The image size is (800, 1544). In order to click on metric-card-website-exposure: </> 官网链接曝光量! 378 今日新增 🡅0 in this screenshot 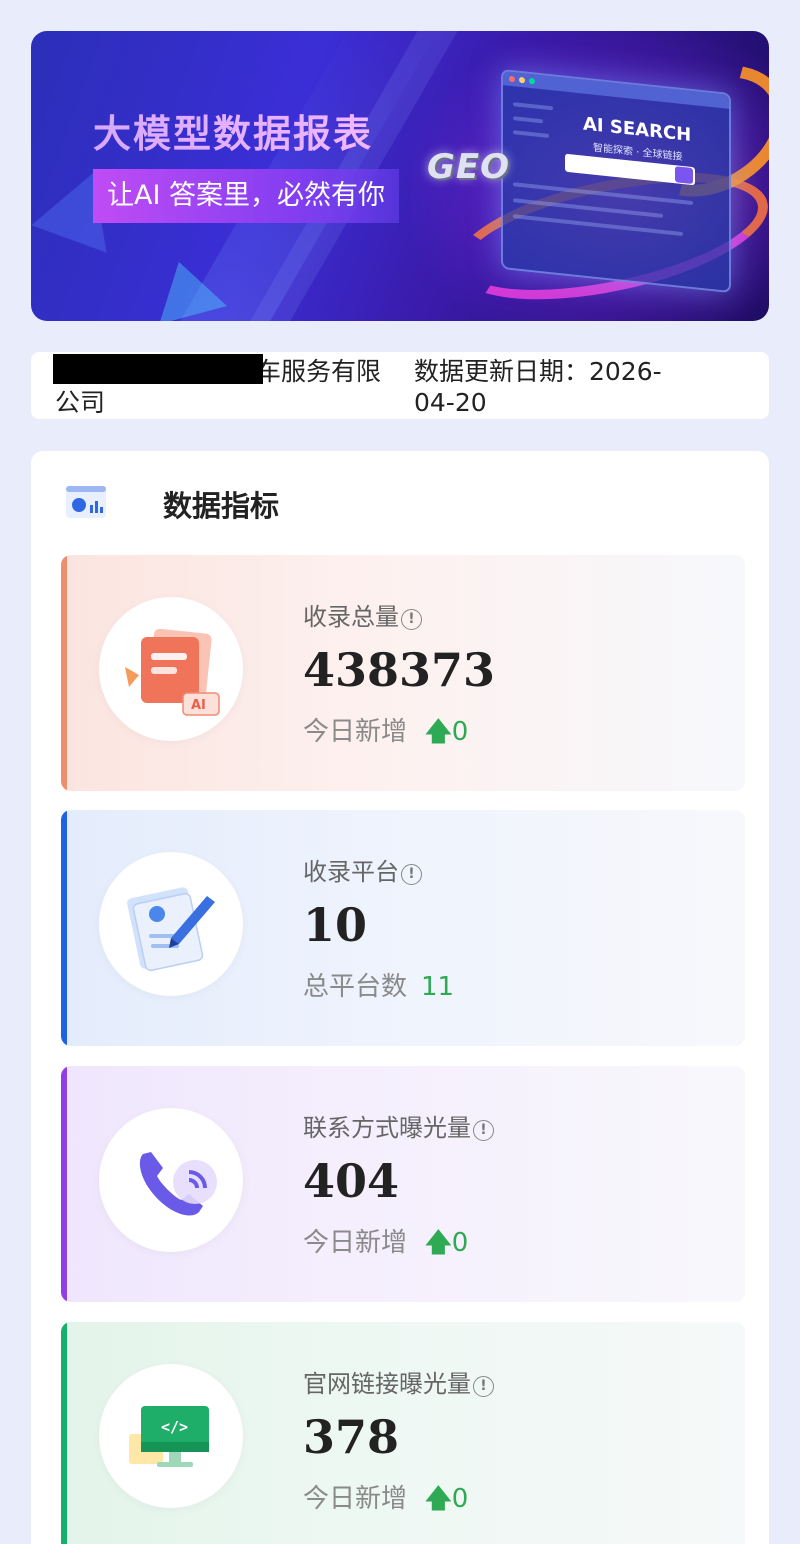, I will do `click(403, 1433)`.